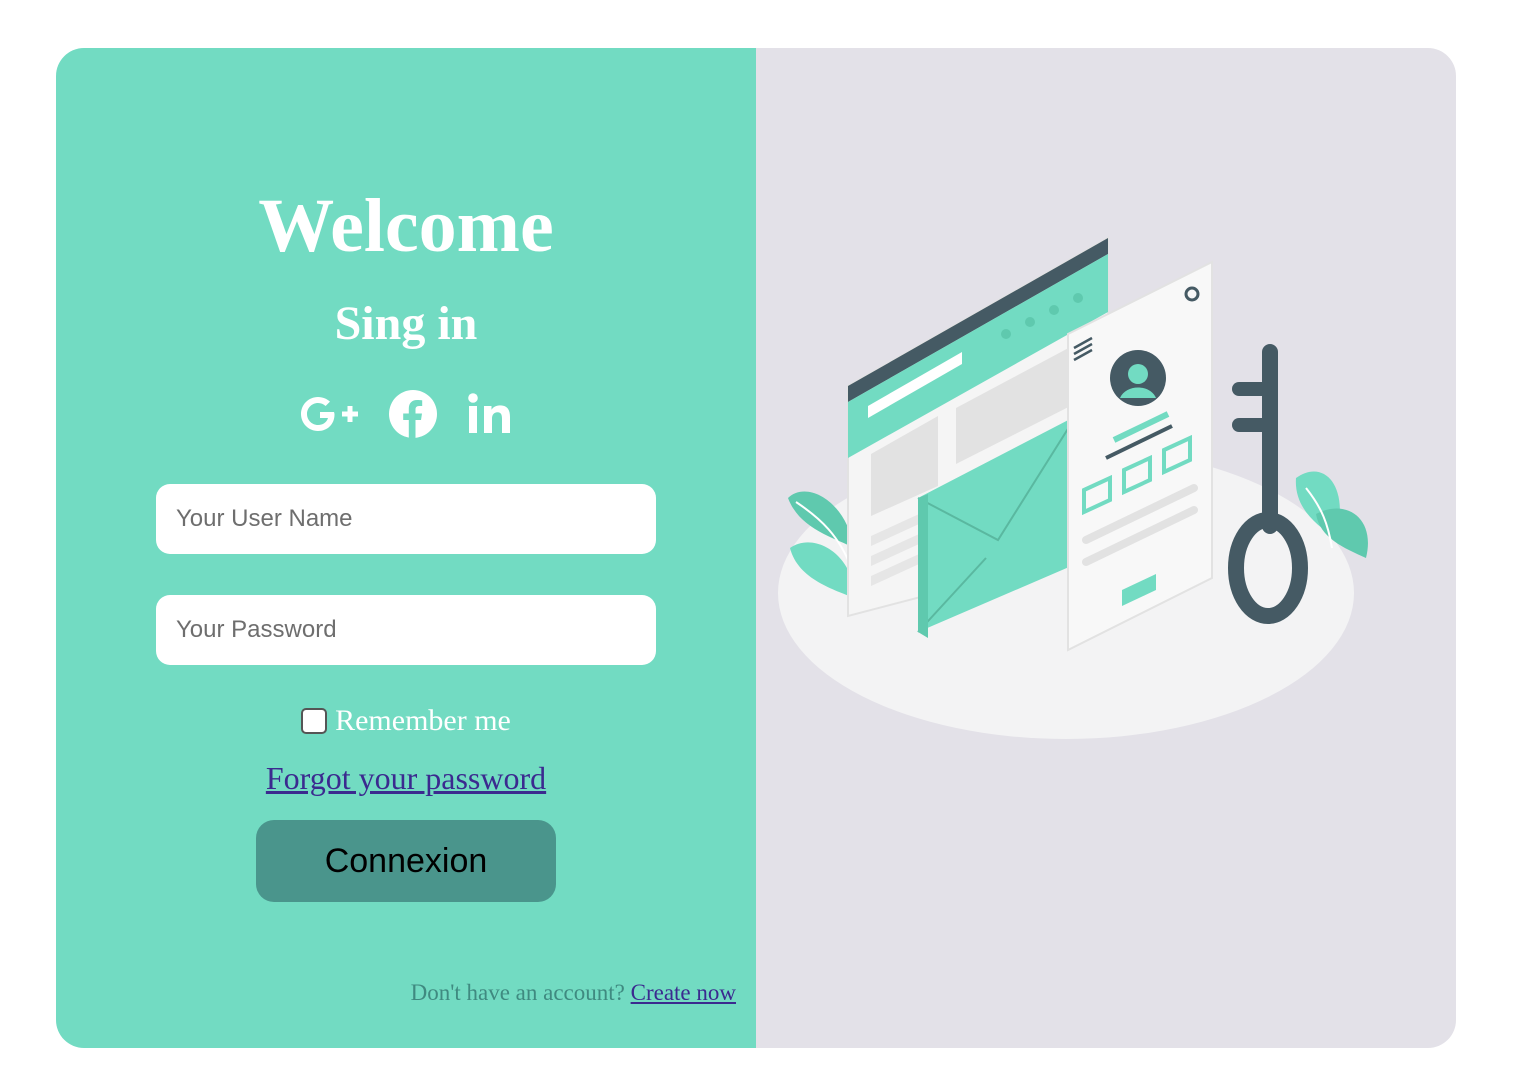 This screenshot has height=1090, width=1516. I want to click on sign-in-heading: Sing in, so click(406, 323).